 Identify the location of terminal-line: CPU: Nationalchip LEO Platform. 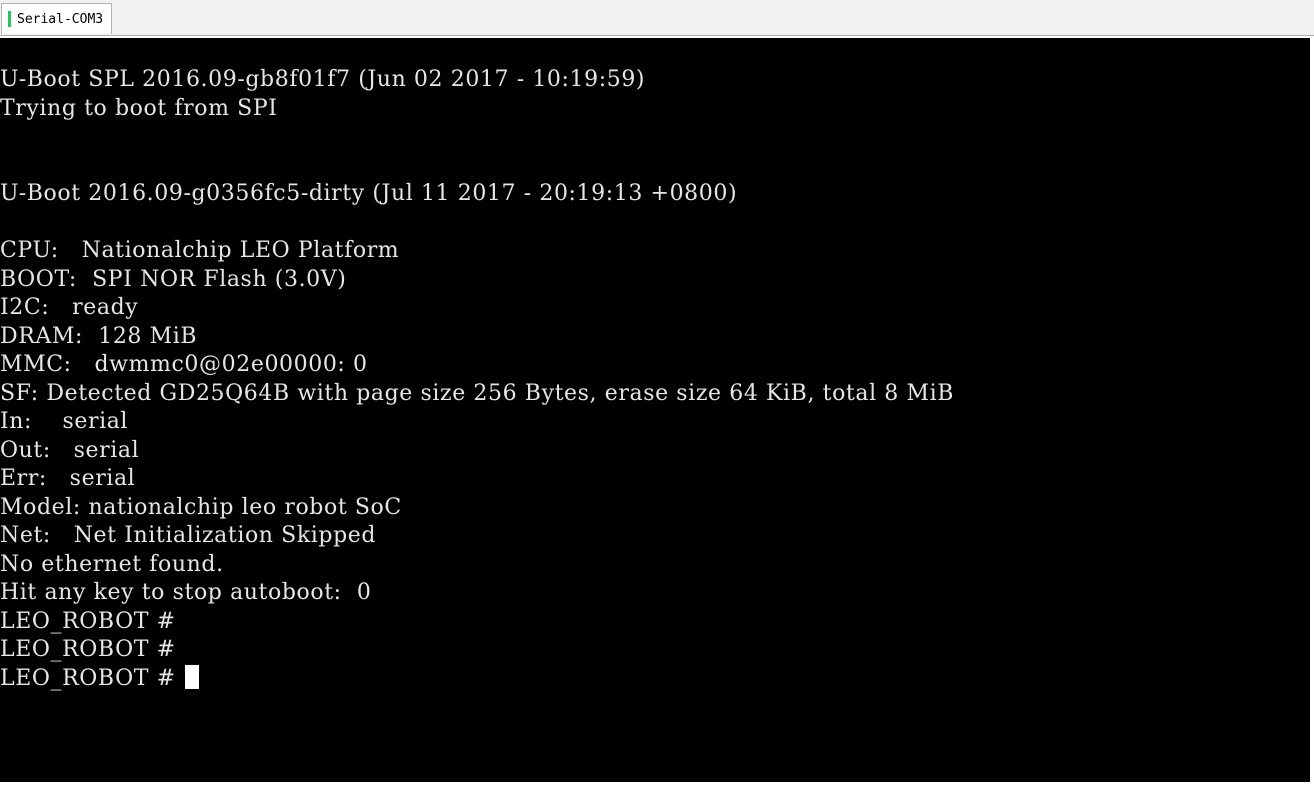
(200, 250).